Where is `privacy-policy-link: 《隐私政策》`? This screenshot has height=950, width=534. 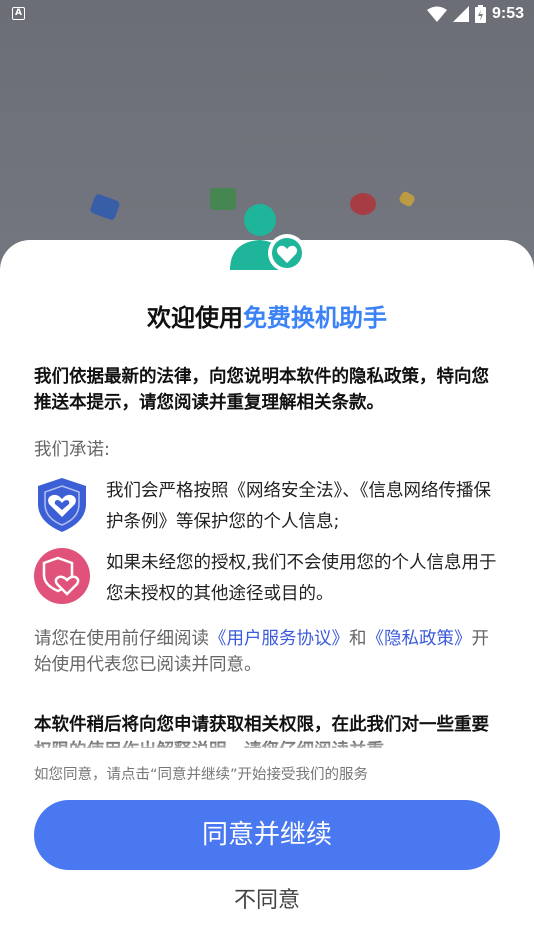
privacy-policy-link: 《隐私政策》 is located at coordinates (419, 639).